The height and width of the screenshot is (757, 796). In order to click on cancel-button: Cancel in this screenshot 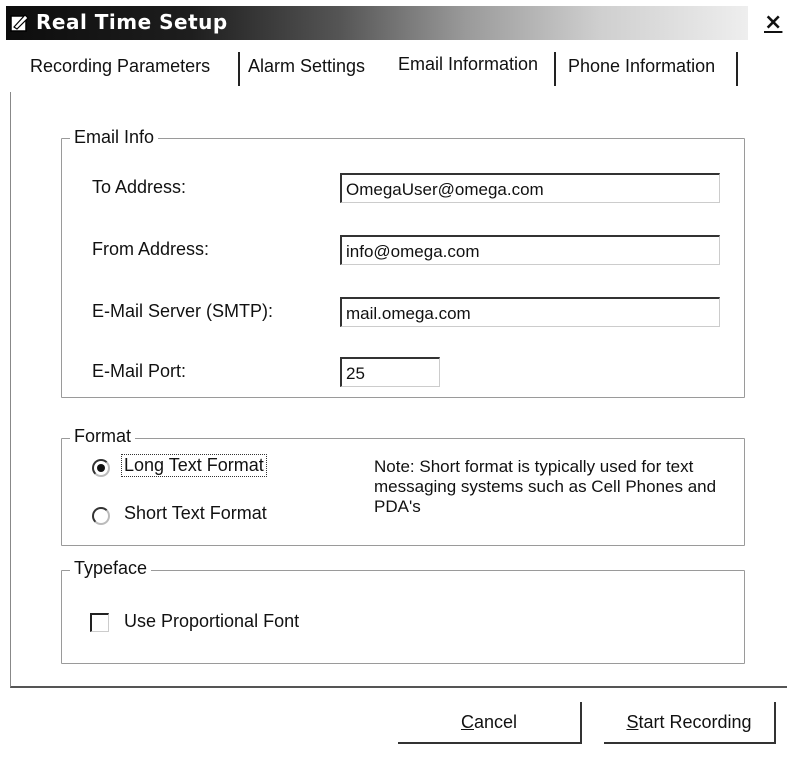, I will do `click(490, 723)`.